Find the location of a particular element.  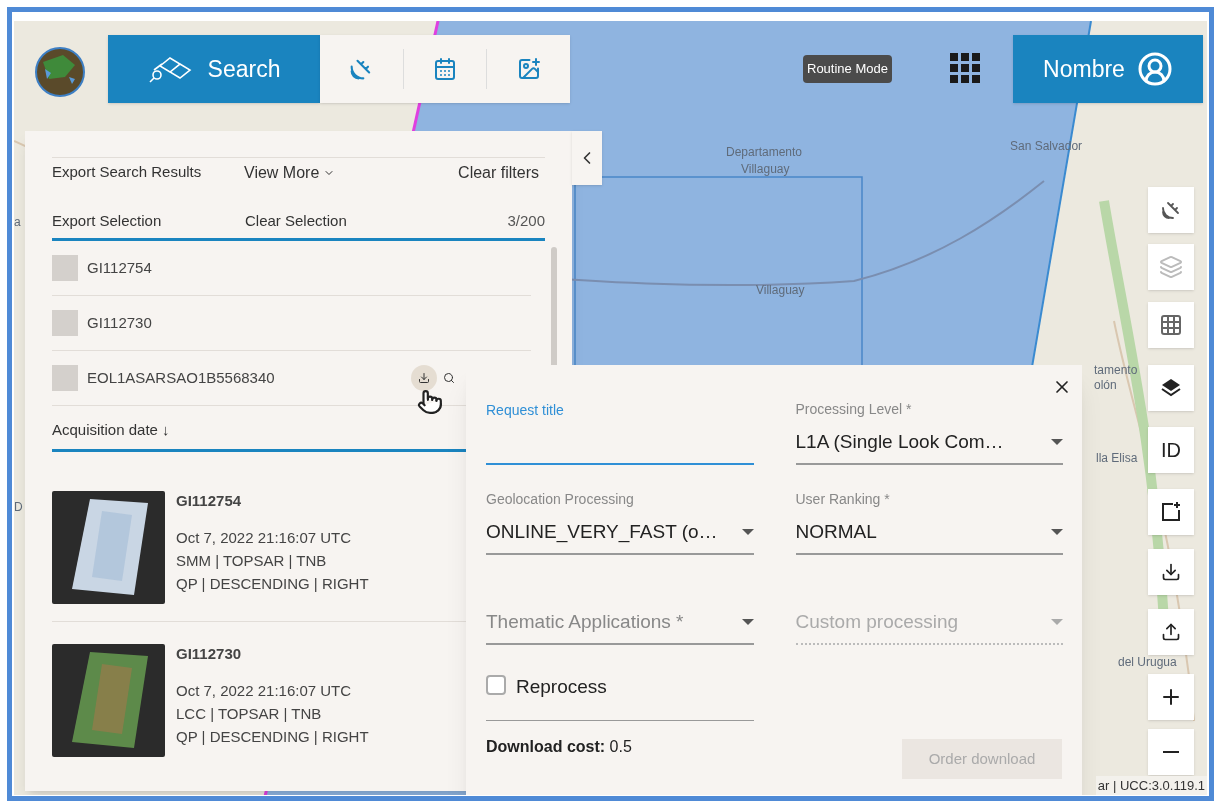

selection-count: 3/200 is located at coordinates (526, 221).